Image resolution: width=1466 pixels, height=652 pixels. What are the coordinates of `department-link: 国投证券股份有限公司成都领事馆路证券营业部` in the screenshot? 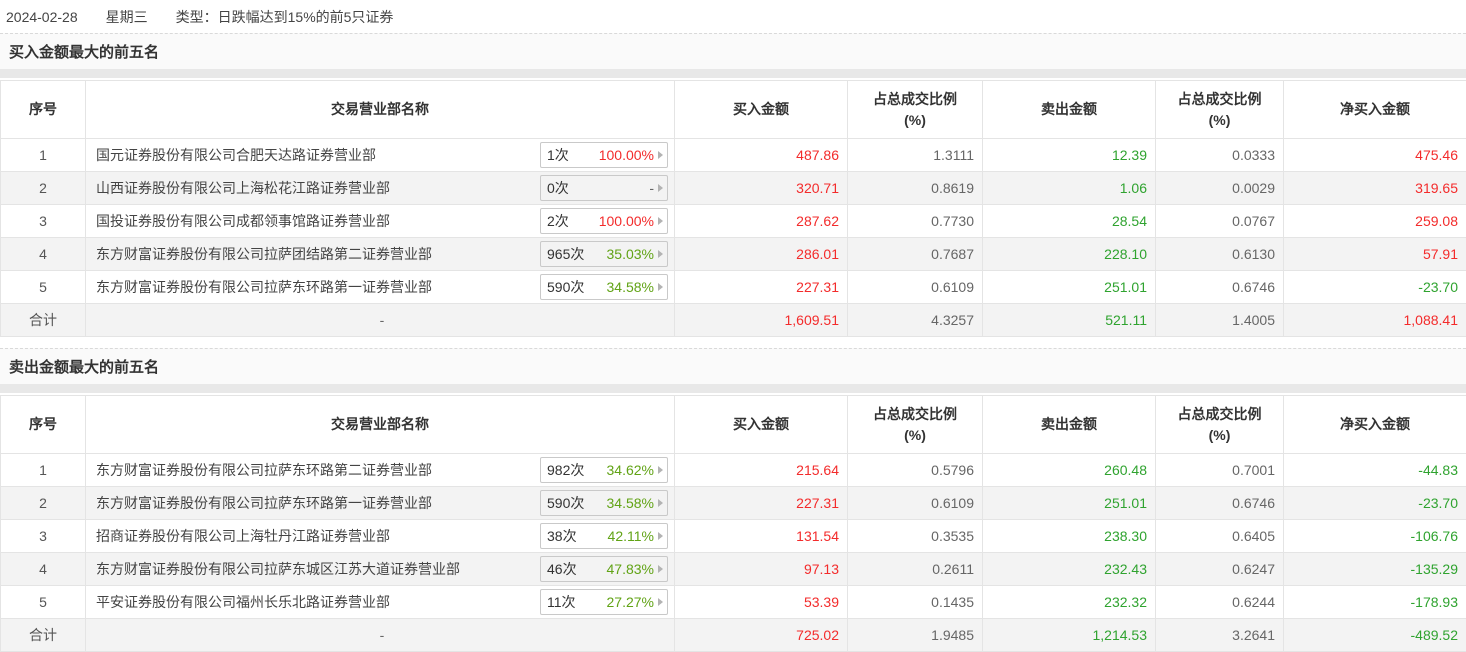 It's located at (243, 221).